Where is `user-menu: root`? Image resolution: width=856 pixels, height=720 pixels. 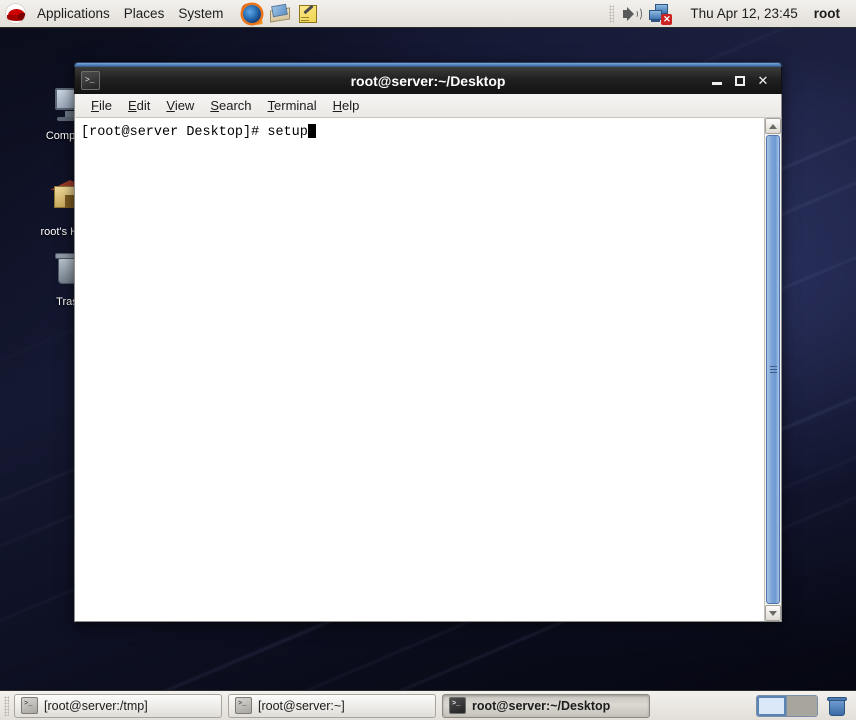 user-menu: root is located at coordinates (827, 13).